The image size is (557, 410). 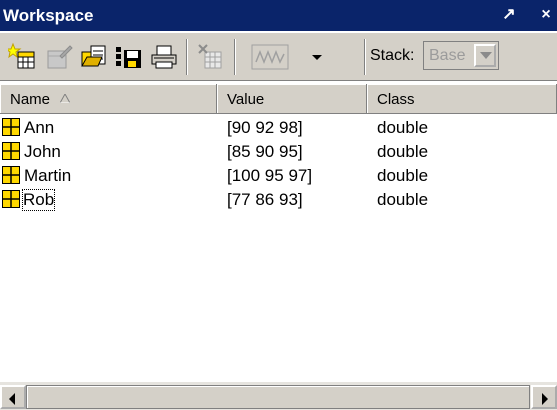 What do you see at coordinates (211, 57) in the screenshot?
I see `delete-icon` at bounding box center [211, 57].